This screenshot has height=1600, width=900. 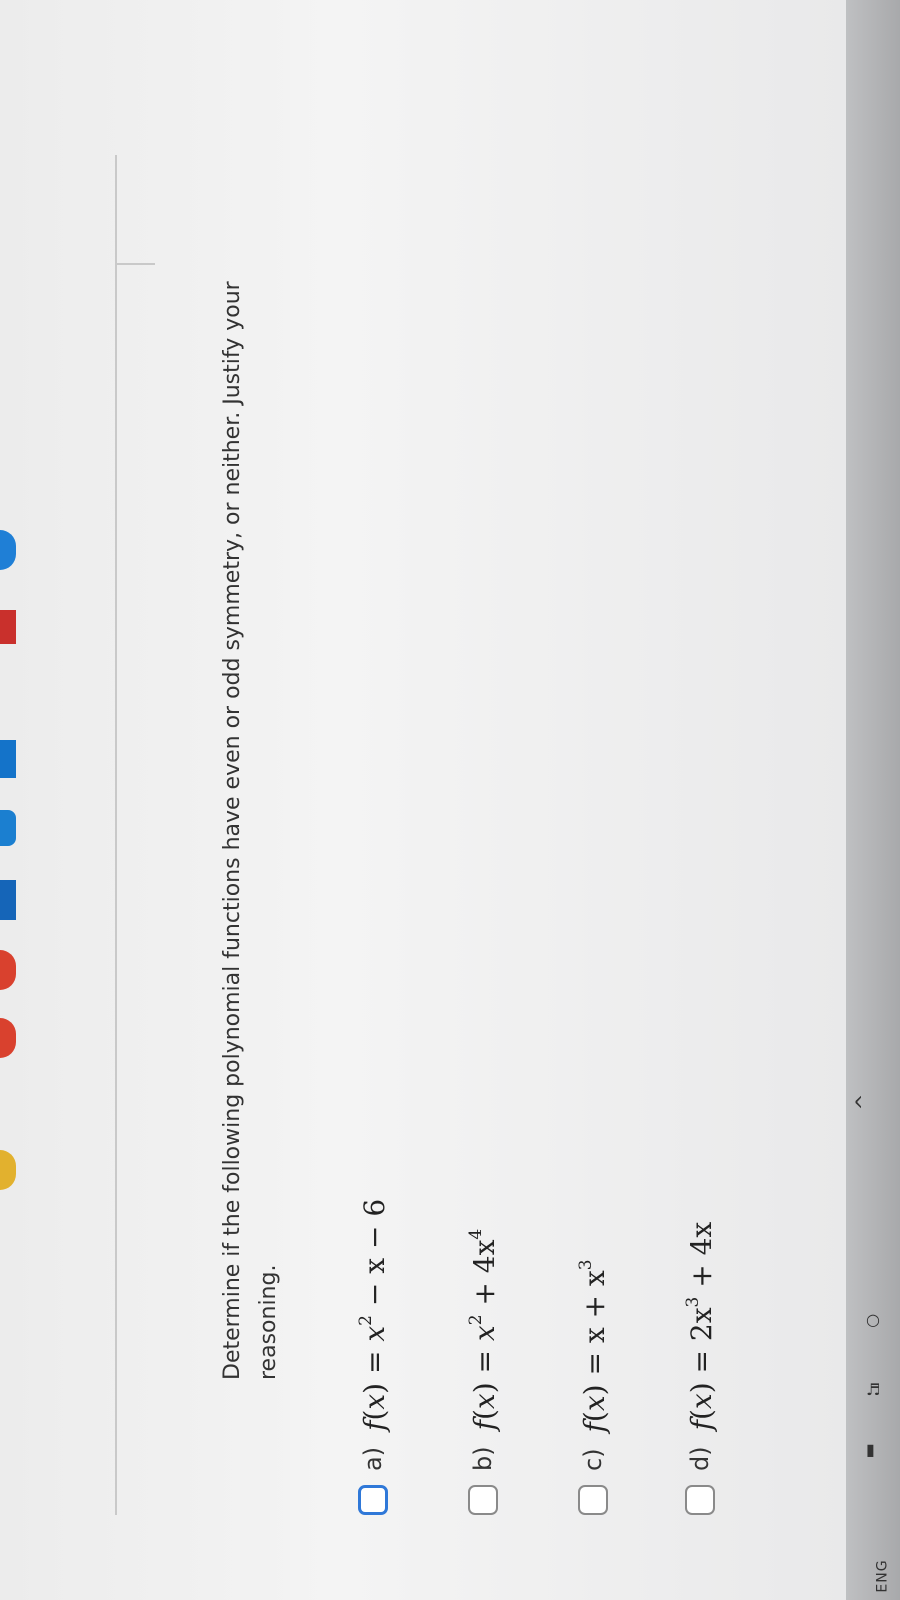 I want to click on show-hidden-icons-chevron: ^, so click(x=863, y=1102).